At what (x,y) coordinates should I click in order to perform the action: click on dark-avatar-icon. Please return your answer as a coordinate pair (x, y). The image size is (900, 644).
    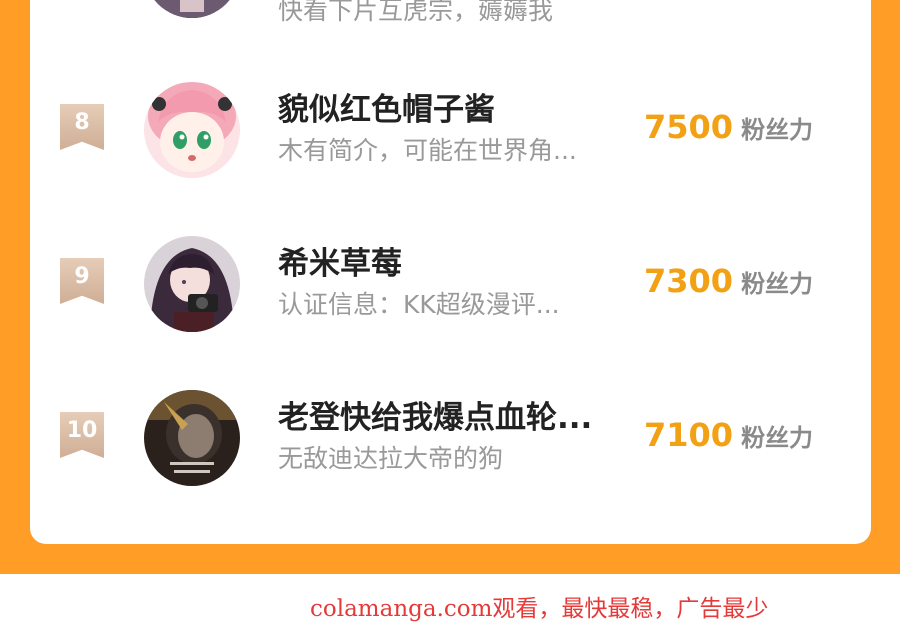
    Looking at the image, I should click on (192, 9).